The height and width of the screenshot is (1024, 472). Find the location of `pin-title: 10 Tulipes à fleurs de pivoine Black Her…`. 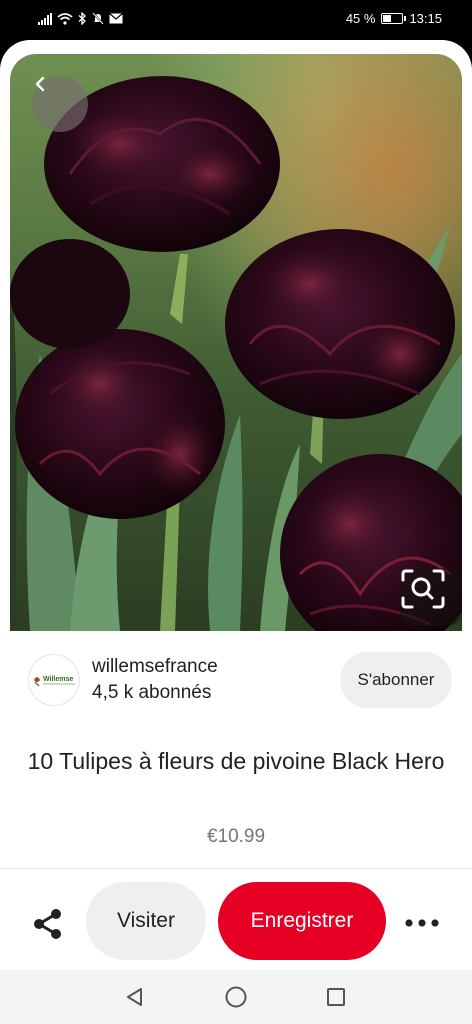

pin-title: 10 Tulipes à fleurs de pivoine Black Her… is located at coordinates (236, 761).